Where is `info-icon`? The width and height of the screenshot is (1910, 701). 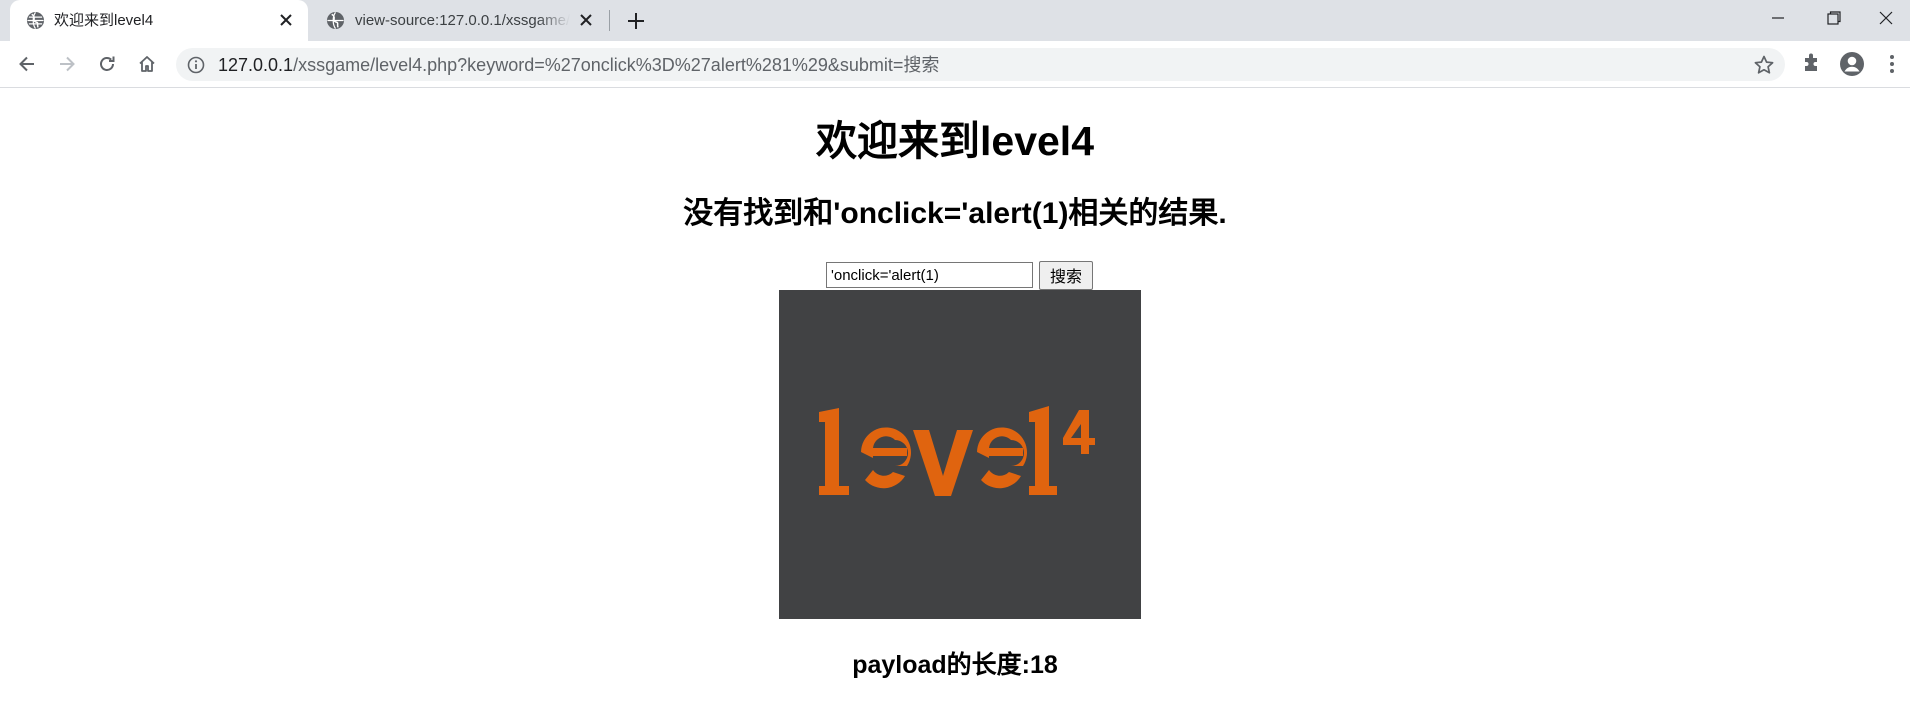 info-icon is located at coordinates (196, 65).